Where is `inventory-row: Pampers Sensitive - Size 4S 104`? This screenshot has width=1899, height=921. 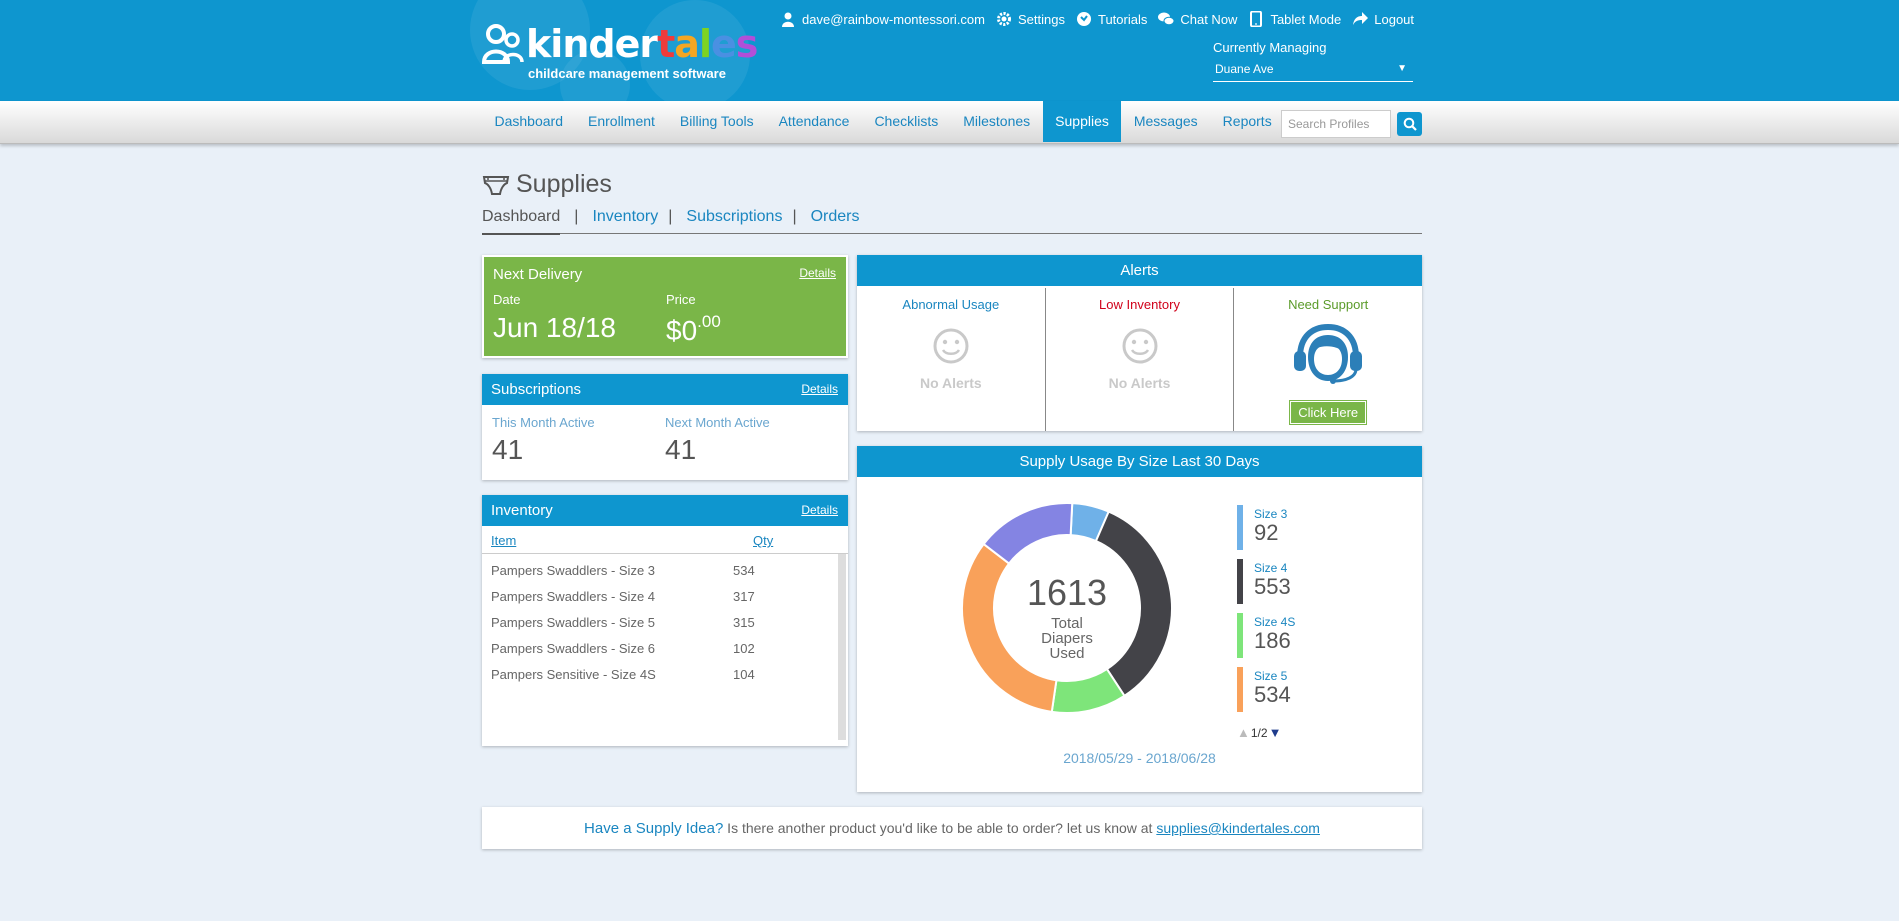
inventory-row: Pampers Sensitive - Size 4S 104 is located at coordinates (661, 680).